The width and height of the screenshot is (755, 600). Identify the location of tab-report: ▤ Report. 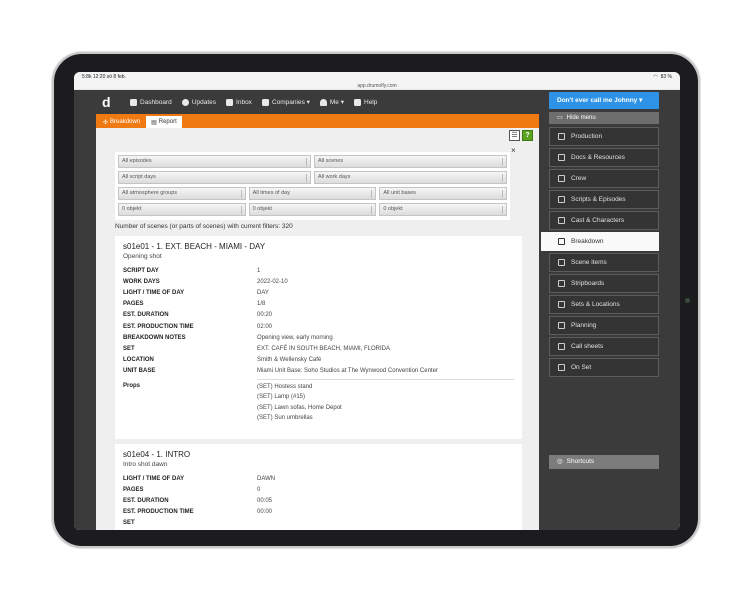
(164, 122).